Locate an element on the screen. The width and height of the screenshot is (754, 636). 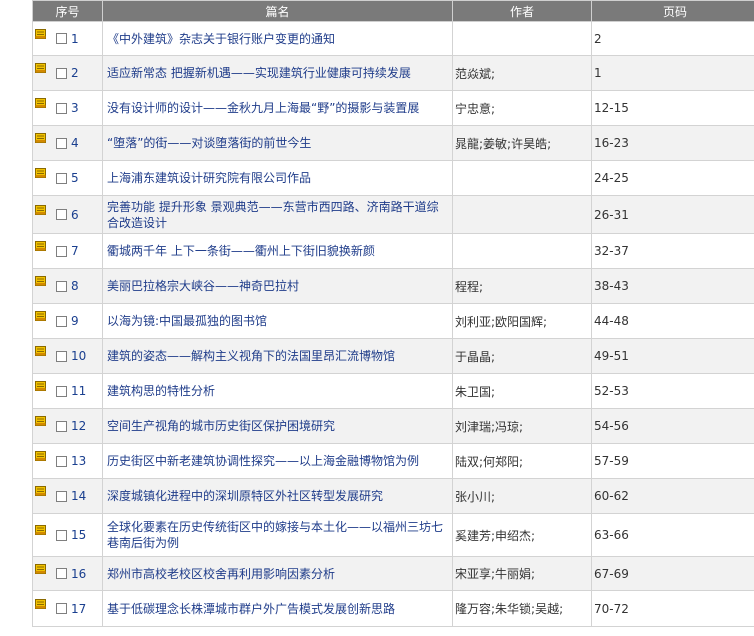
article-title-link: 适应新常态 把握新机遇——实现建筑行业健康可持续发展 is located at coordinates (277, 73).